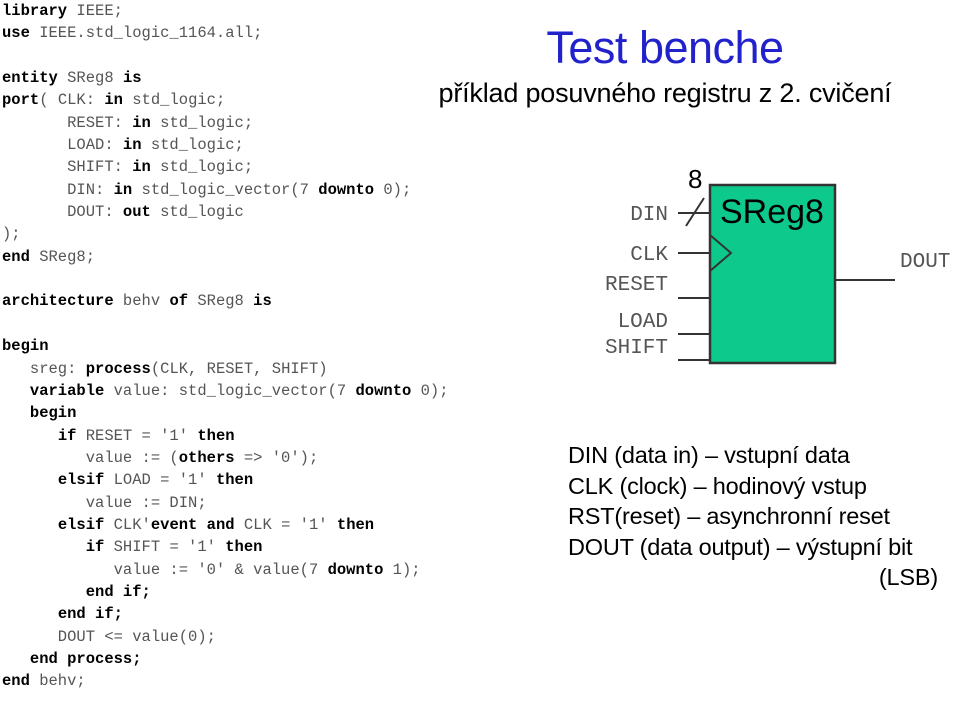  What do you see at coordinates (109, 636) in the screenshot?
I see `code-text: DOUT <= value(0);` at bounding box center [109, 636].